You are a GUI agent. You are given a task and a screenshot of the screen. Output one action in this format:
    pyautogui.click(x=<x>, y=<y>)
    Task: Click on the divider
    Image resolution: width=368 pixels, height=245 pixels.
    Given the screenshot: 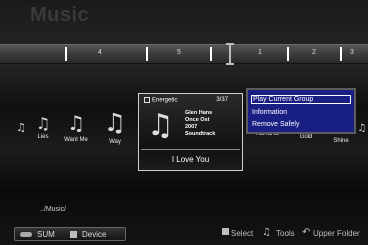 What is the action you would take?
    pyautogui.click(x=190, y=149)
    